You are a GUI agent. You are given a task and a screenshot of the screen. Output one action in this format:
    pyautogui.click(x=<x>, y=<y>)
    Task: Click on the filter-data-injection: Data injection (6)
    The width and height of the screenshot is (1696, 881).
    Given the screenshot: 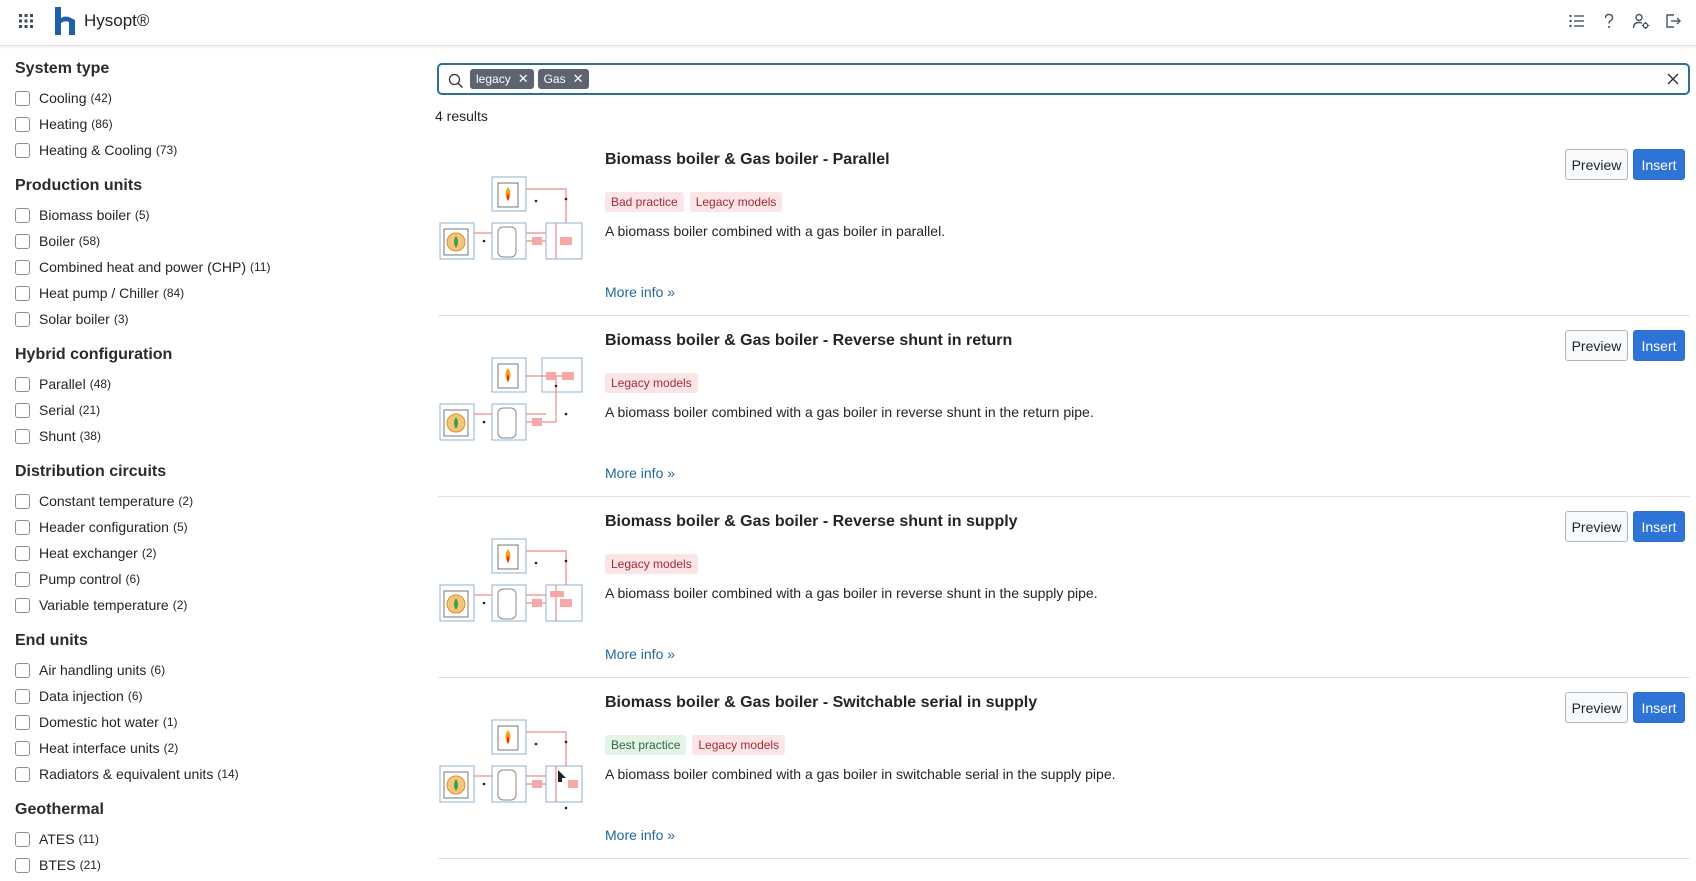 What is the action you would take?
    pyautogui.click(x=215, y=696)
    